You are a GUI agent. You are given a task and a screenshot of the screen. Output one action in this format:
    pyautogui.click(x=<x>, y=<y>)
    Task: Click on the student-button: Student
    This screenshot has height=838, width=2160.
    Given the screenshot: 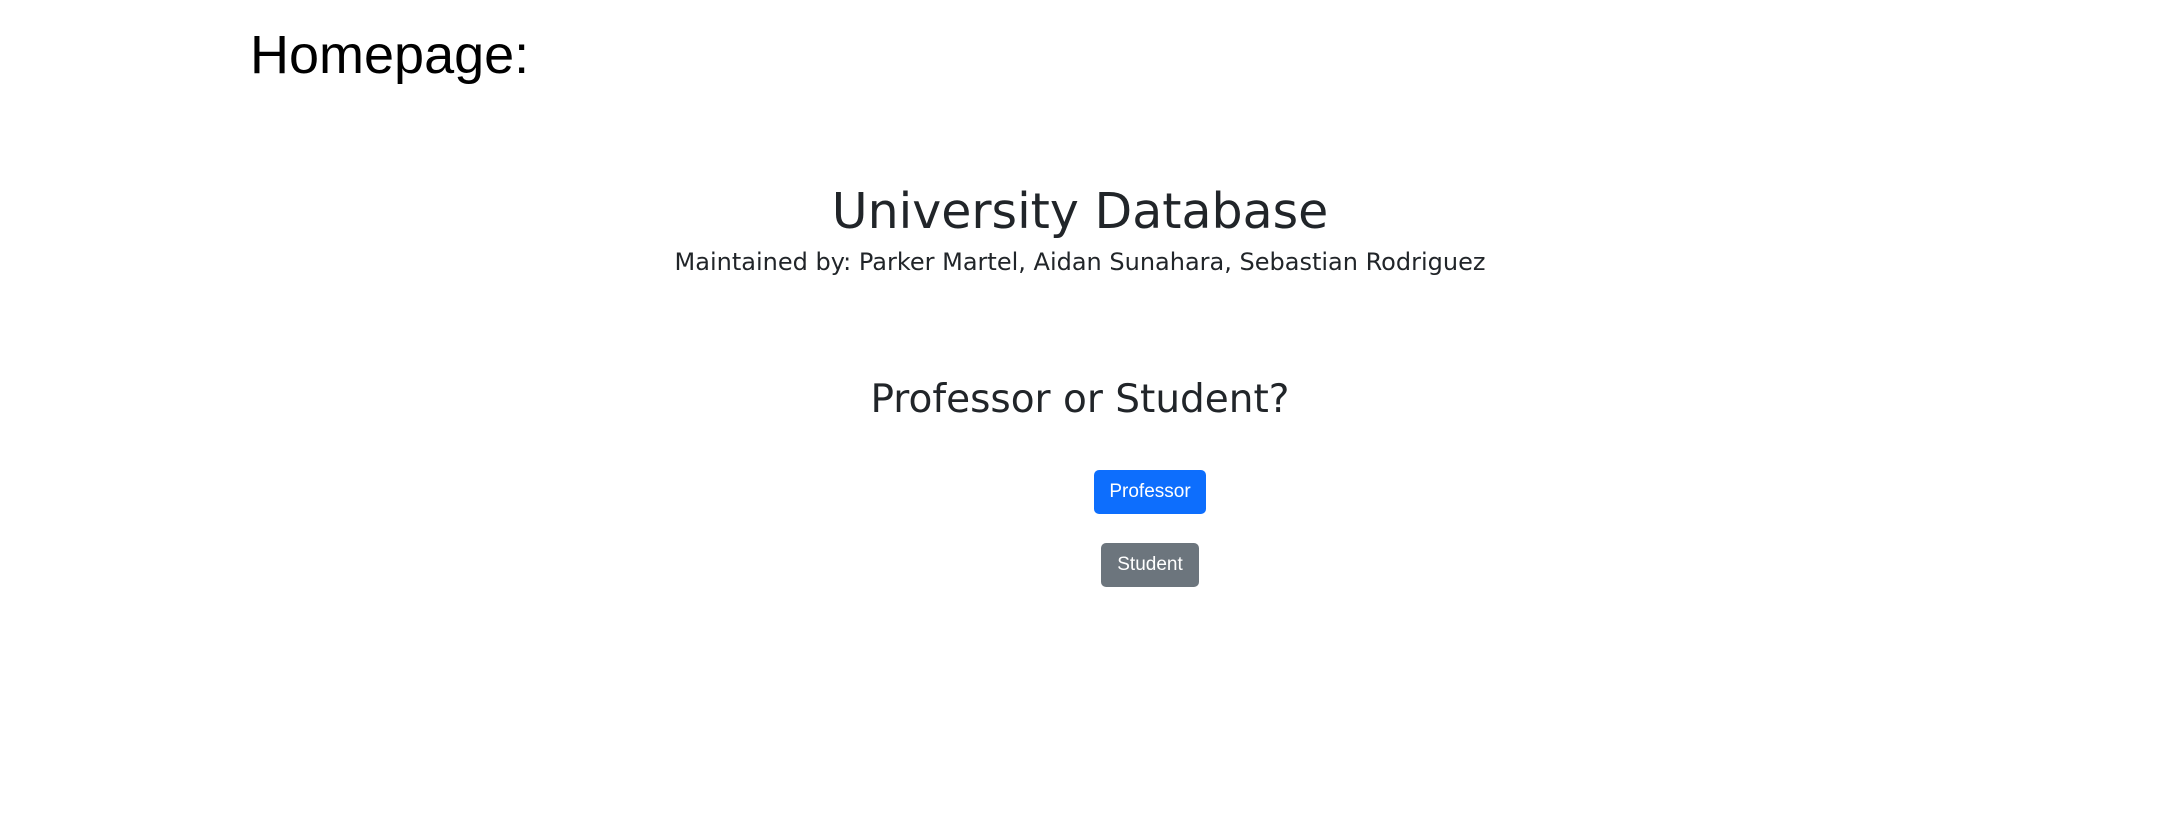 What is the action you would take?
    pyautogui.click(x=1150, y=565)
    